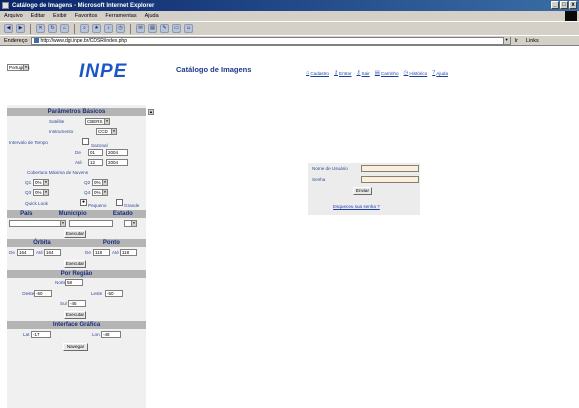  Describe the element at coordinates (75, 264) in the screenshot. I see `orbit-search-button: Executar` at that location.